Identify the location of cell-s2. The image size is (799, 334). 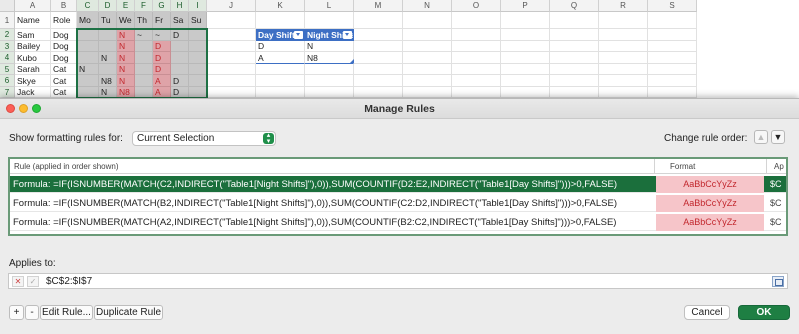
(672, 35).